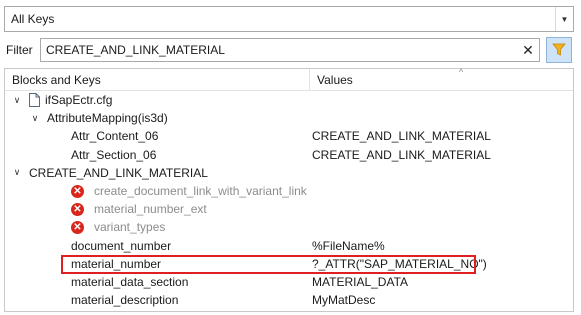 The height and width of the screenshot is (315, 581). Describe the element at coordinates (289, 136) in the screenshot. I see `tree-row: Attr_Content_06 CREATE_AND_LINK_MATERIAL` at that location.